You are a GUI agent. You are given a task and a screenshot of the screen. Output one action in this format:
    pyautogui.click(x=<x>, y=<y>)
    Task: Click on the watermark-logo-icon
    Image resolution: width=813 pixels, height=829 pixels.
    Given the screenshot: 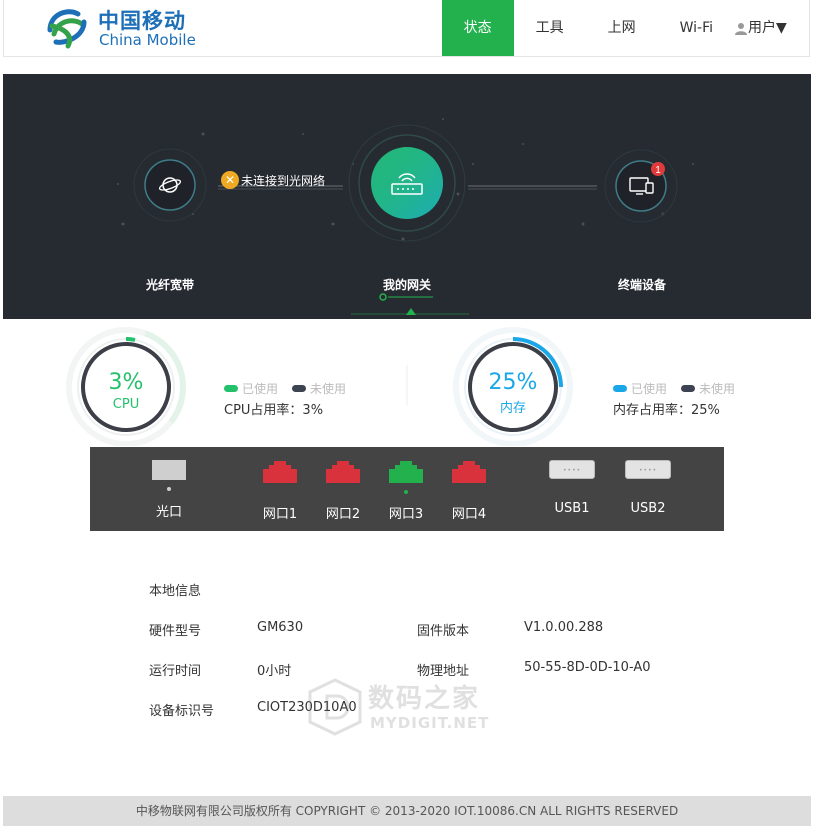 What is the action you would take?
    pyautogui.click(x=335, y=707)
    